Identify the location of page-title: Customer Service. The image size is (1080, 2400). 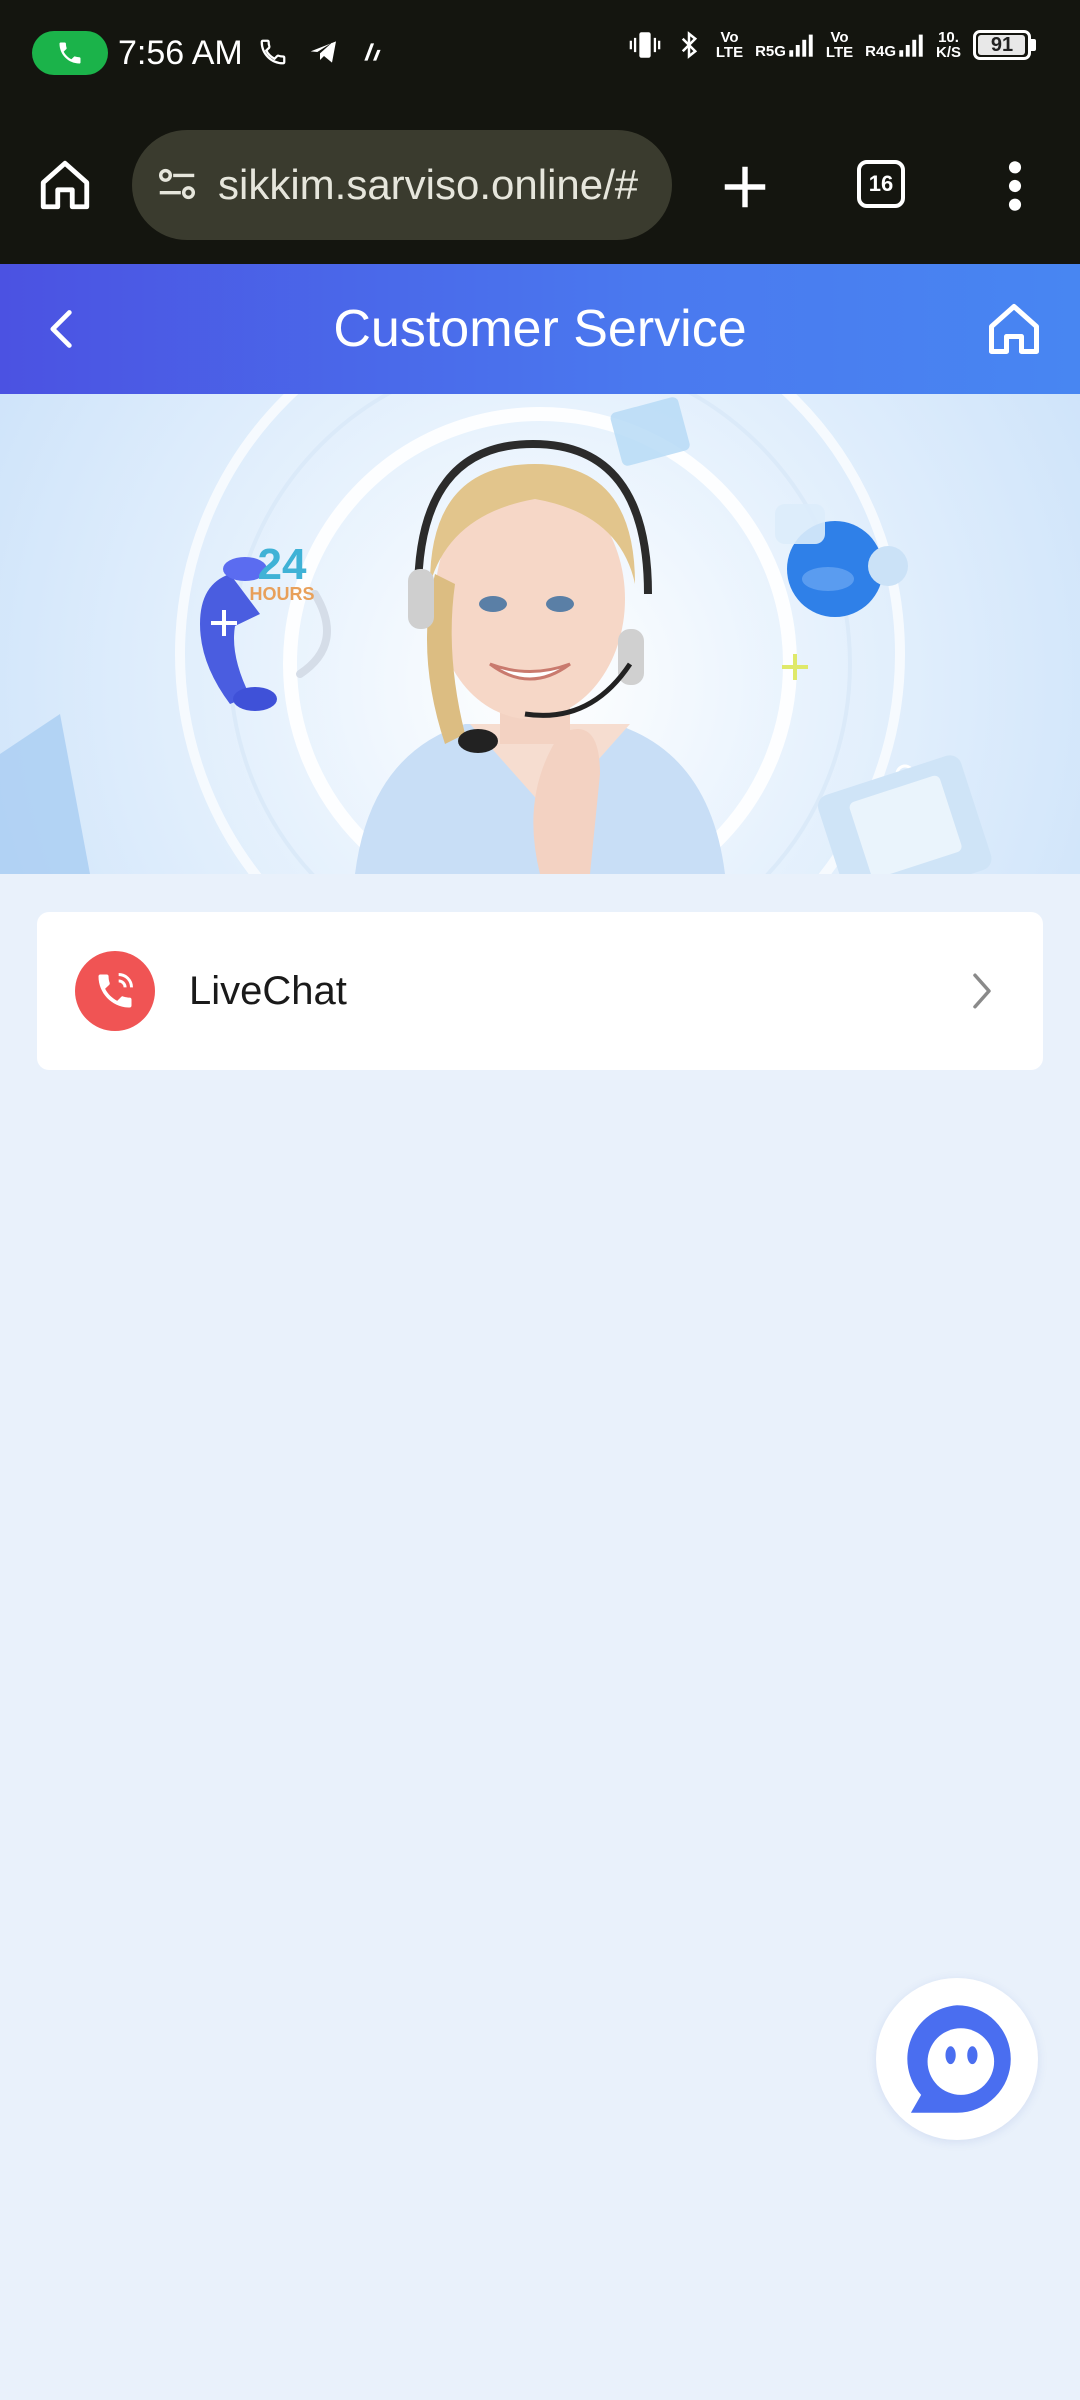
(540, 329).